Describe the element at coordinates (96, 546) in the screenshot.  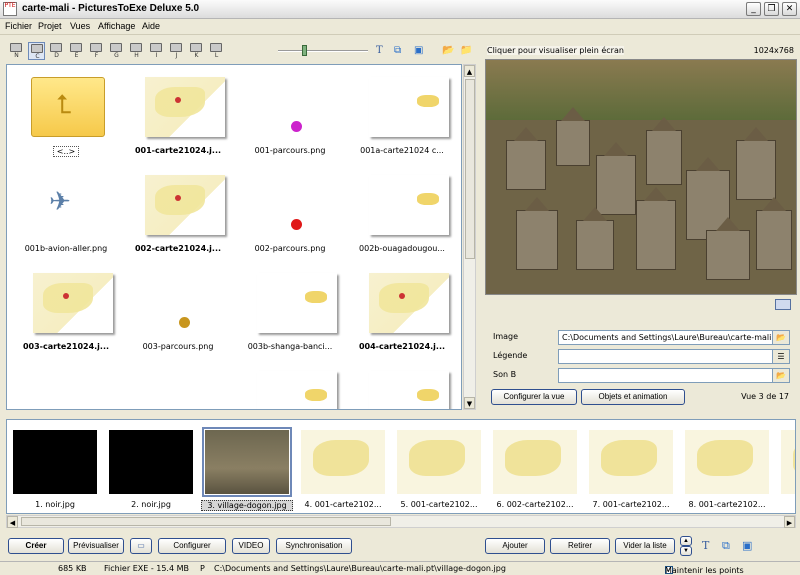
I see `previsualiser-button: Prévisualiser` at that location.